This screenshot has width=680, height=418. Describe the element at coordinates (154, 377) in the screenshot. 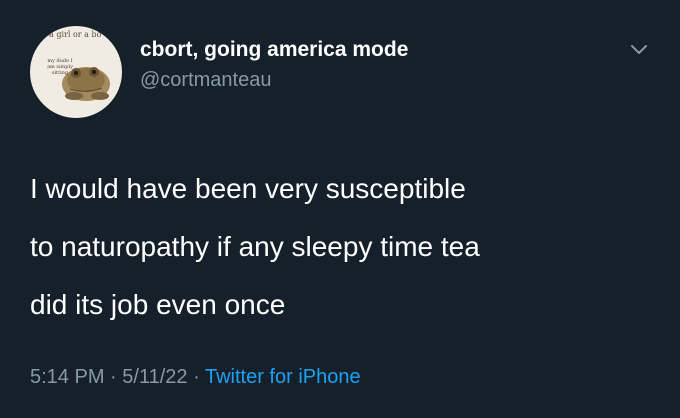

I see `tweet-date: 5/11/22` at that location.